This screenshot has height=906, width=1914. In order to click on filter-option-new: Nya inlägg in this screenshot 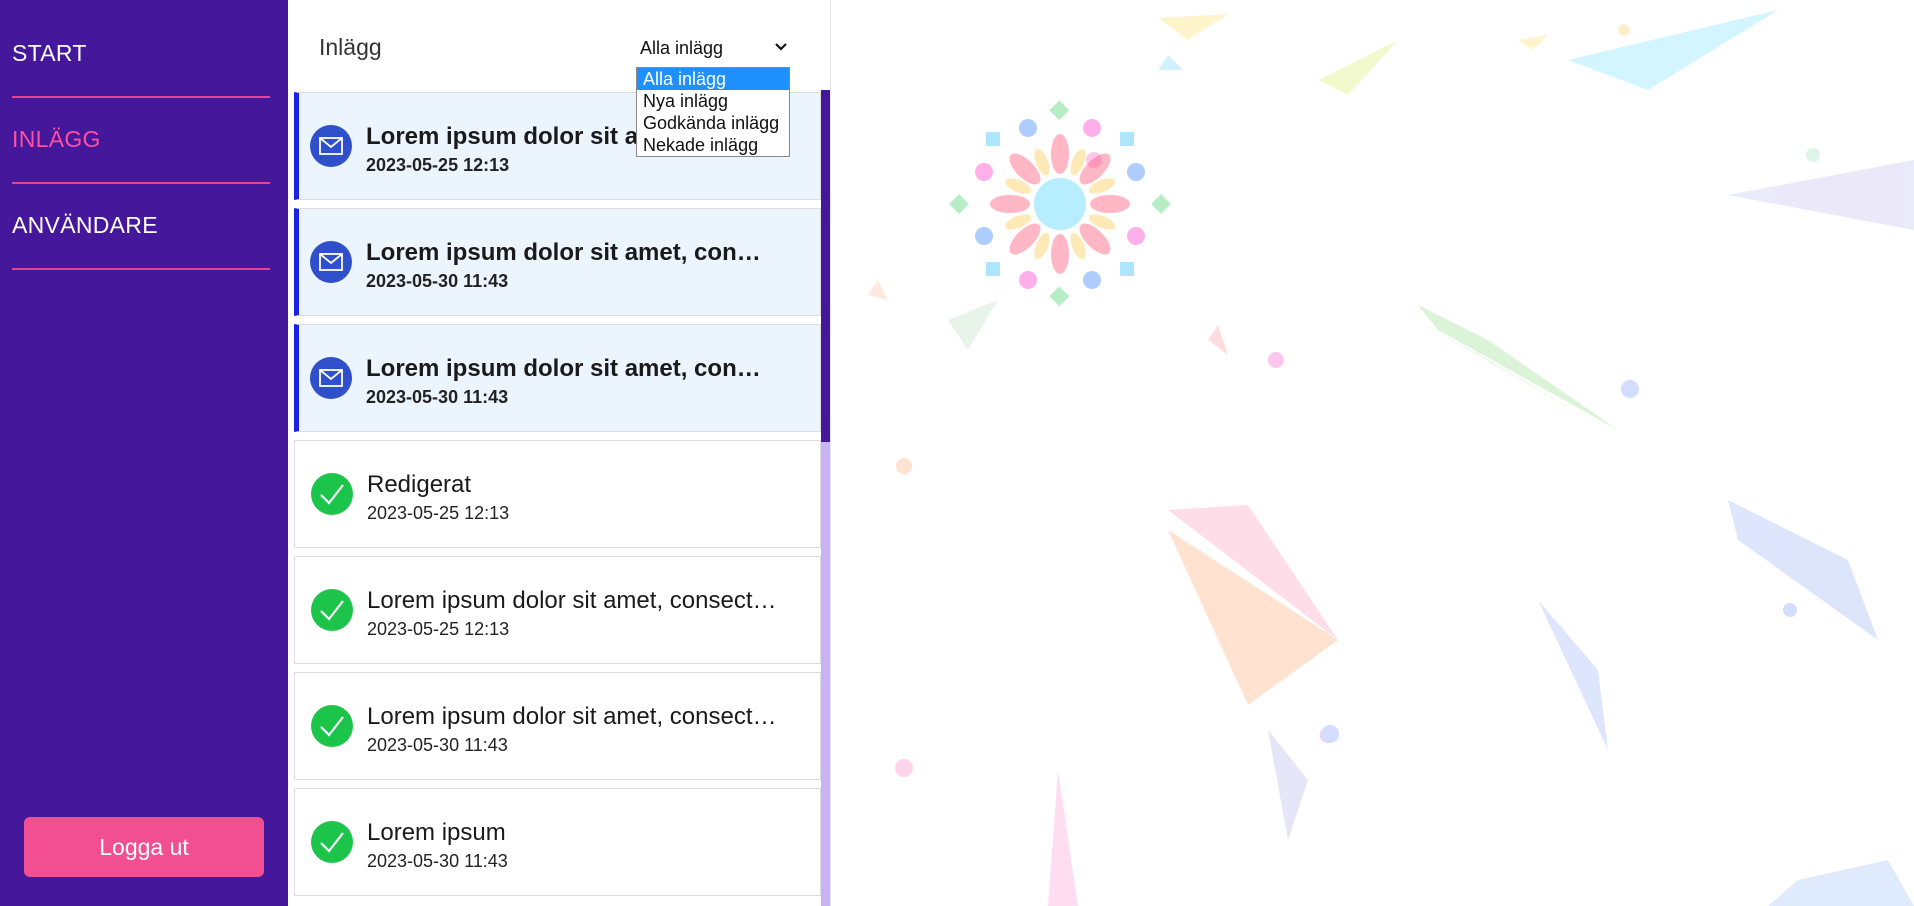, I will do `click(713, 101)`.